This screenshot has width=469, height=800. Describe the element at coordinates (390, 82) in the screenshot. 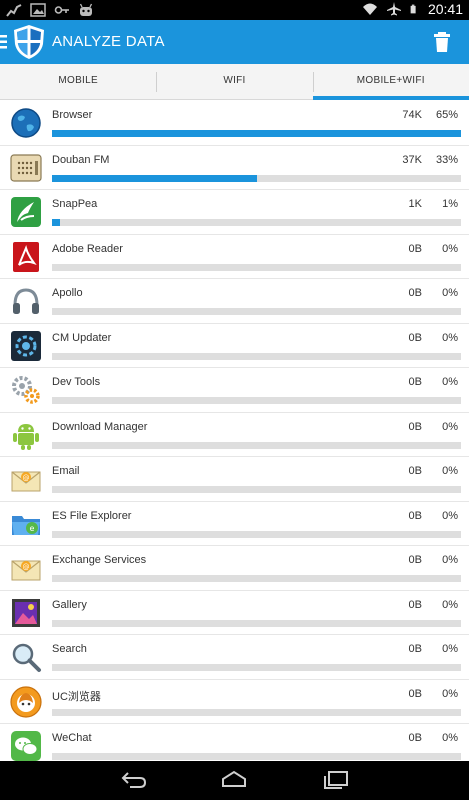

I see `tab-mobile-wifi: MOBILE+WIFI` at that location.